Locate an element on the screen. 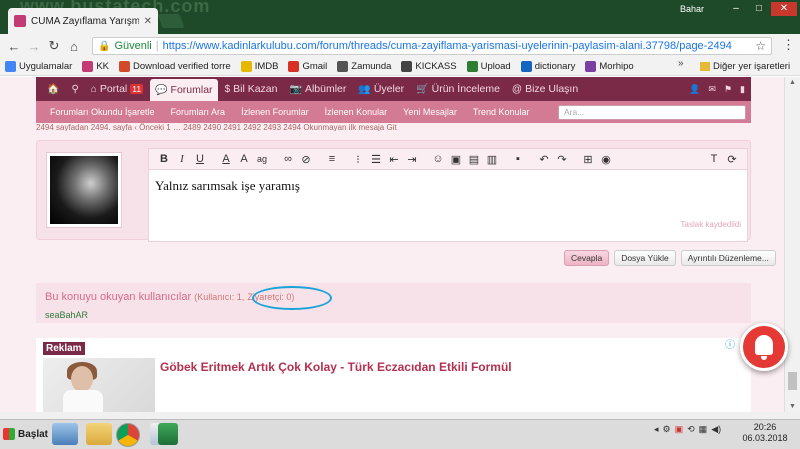 This screenshot has height=449, width=800. remove-format-icon: T is located at coordinates (714, 159).